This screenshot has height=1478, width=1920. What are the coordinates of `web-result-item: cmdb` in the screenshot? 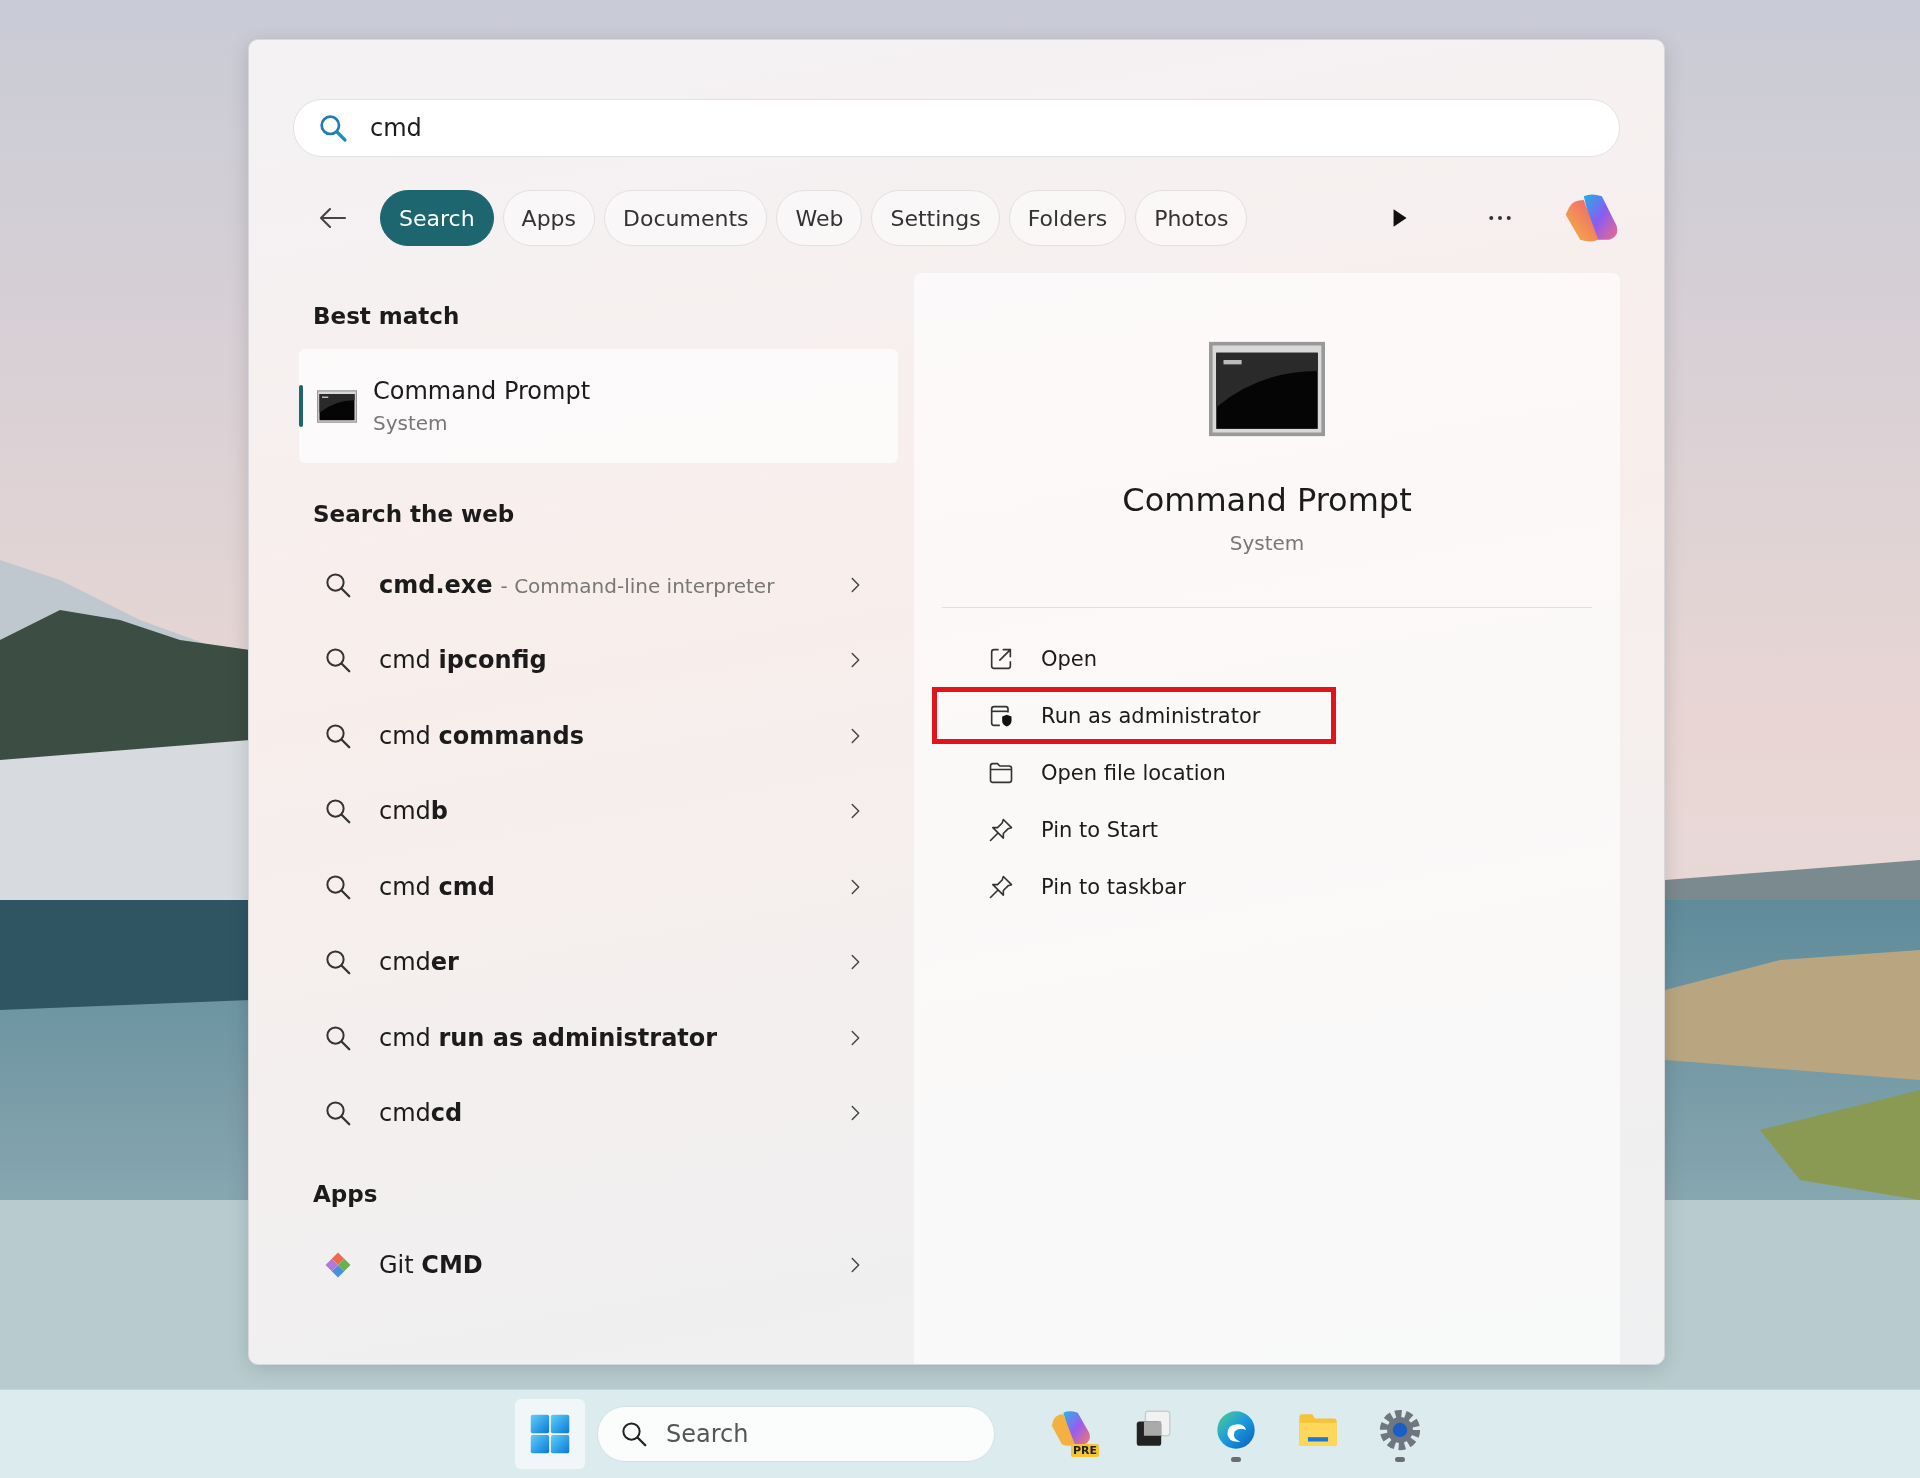 It's located at (598, 811).